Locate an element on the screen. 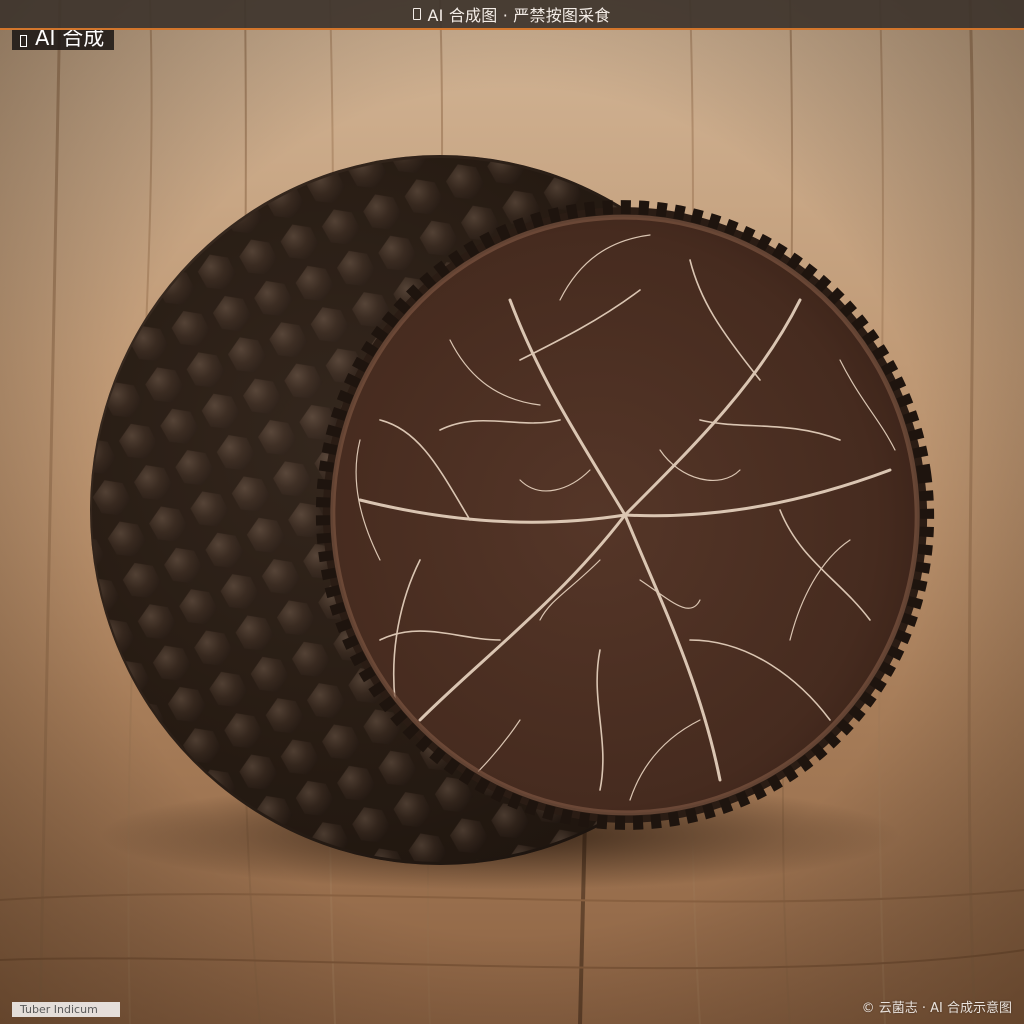  ai-generated-badge: AI 合成 is located at coordinates (63, 40).